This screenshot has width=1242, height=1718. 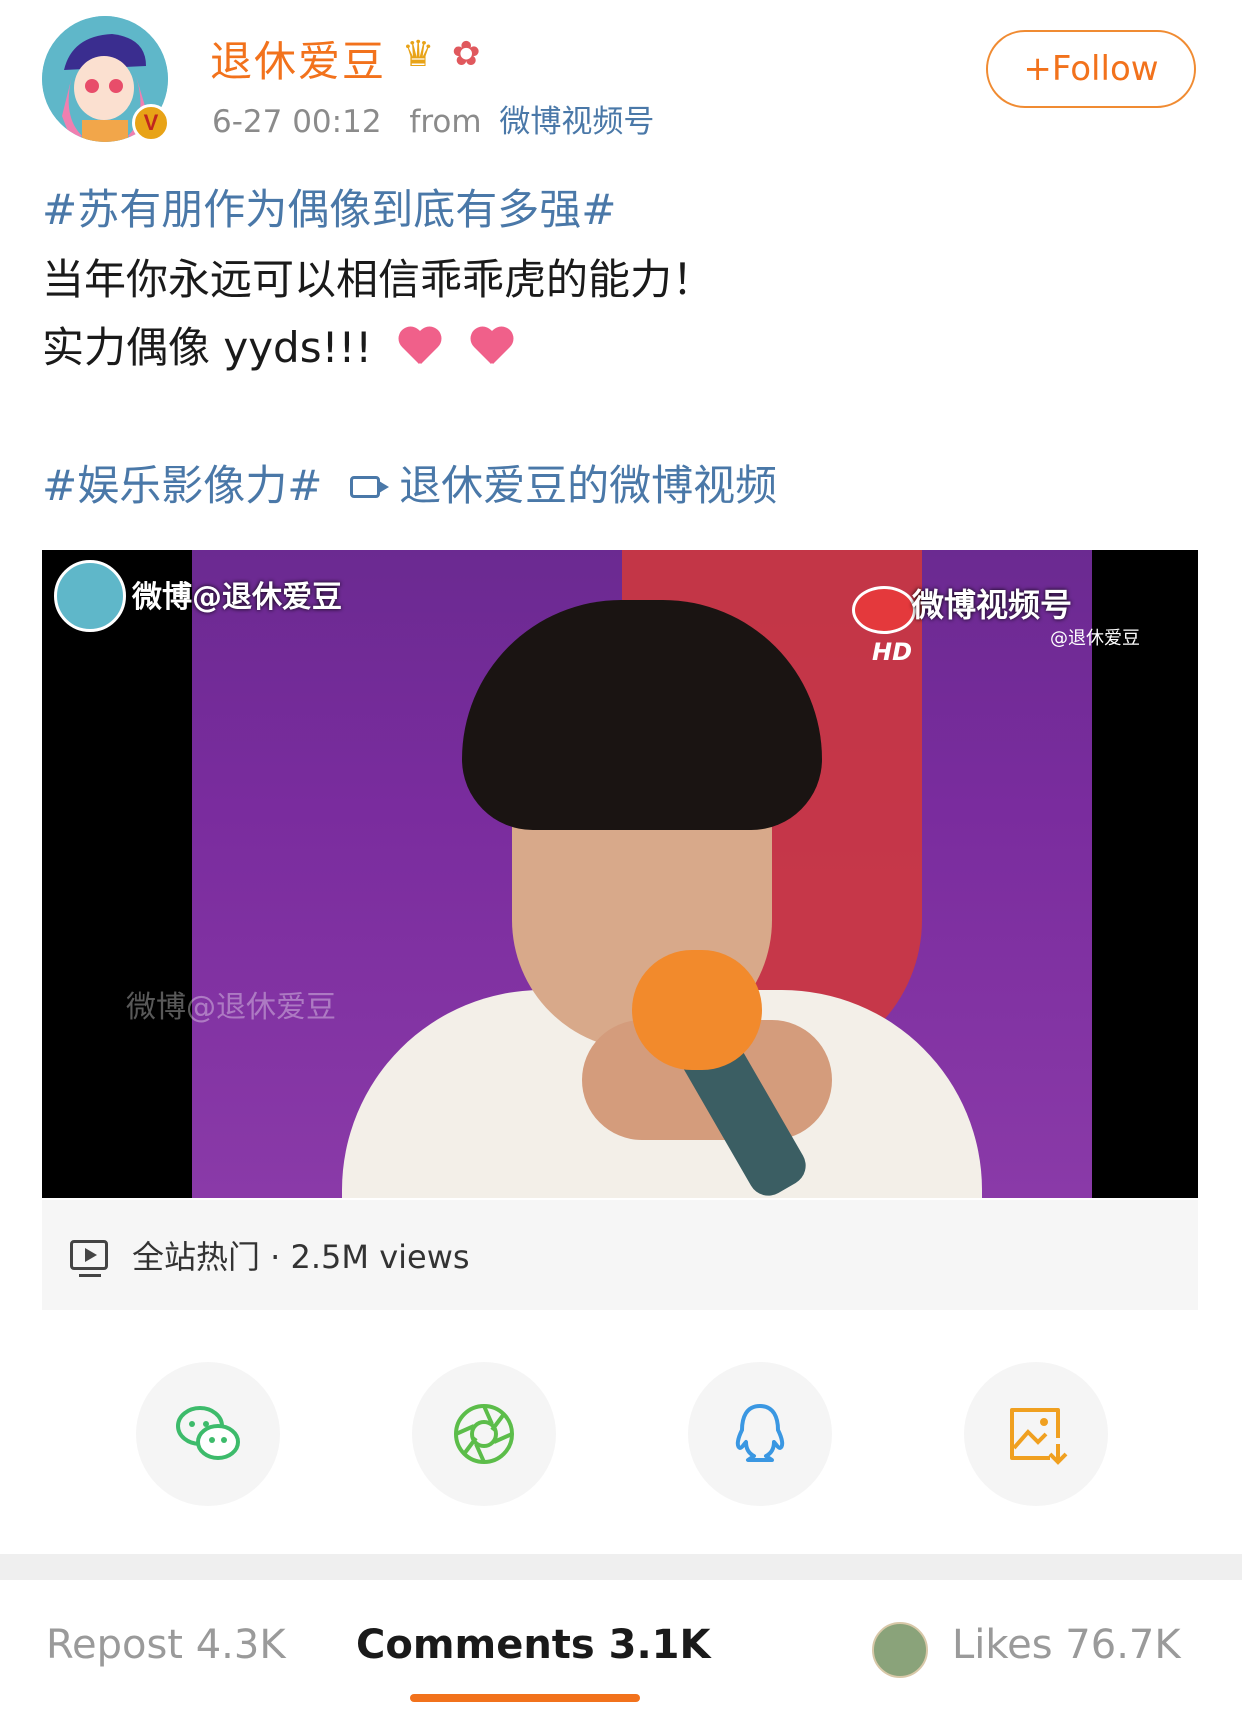 I want to click on qq-icon, so click(x=760, y=1433).